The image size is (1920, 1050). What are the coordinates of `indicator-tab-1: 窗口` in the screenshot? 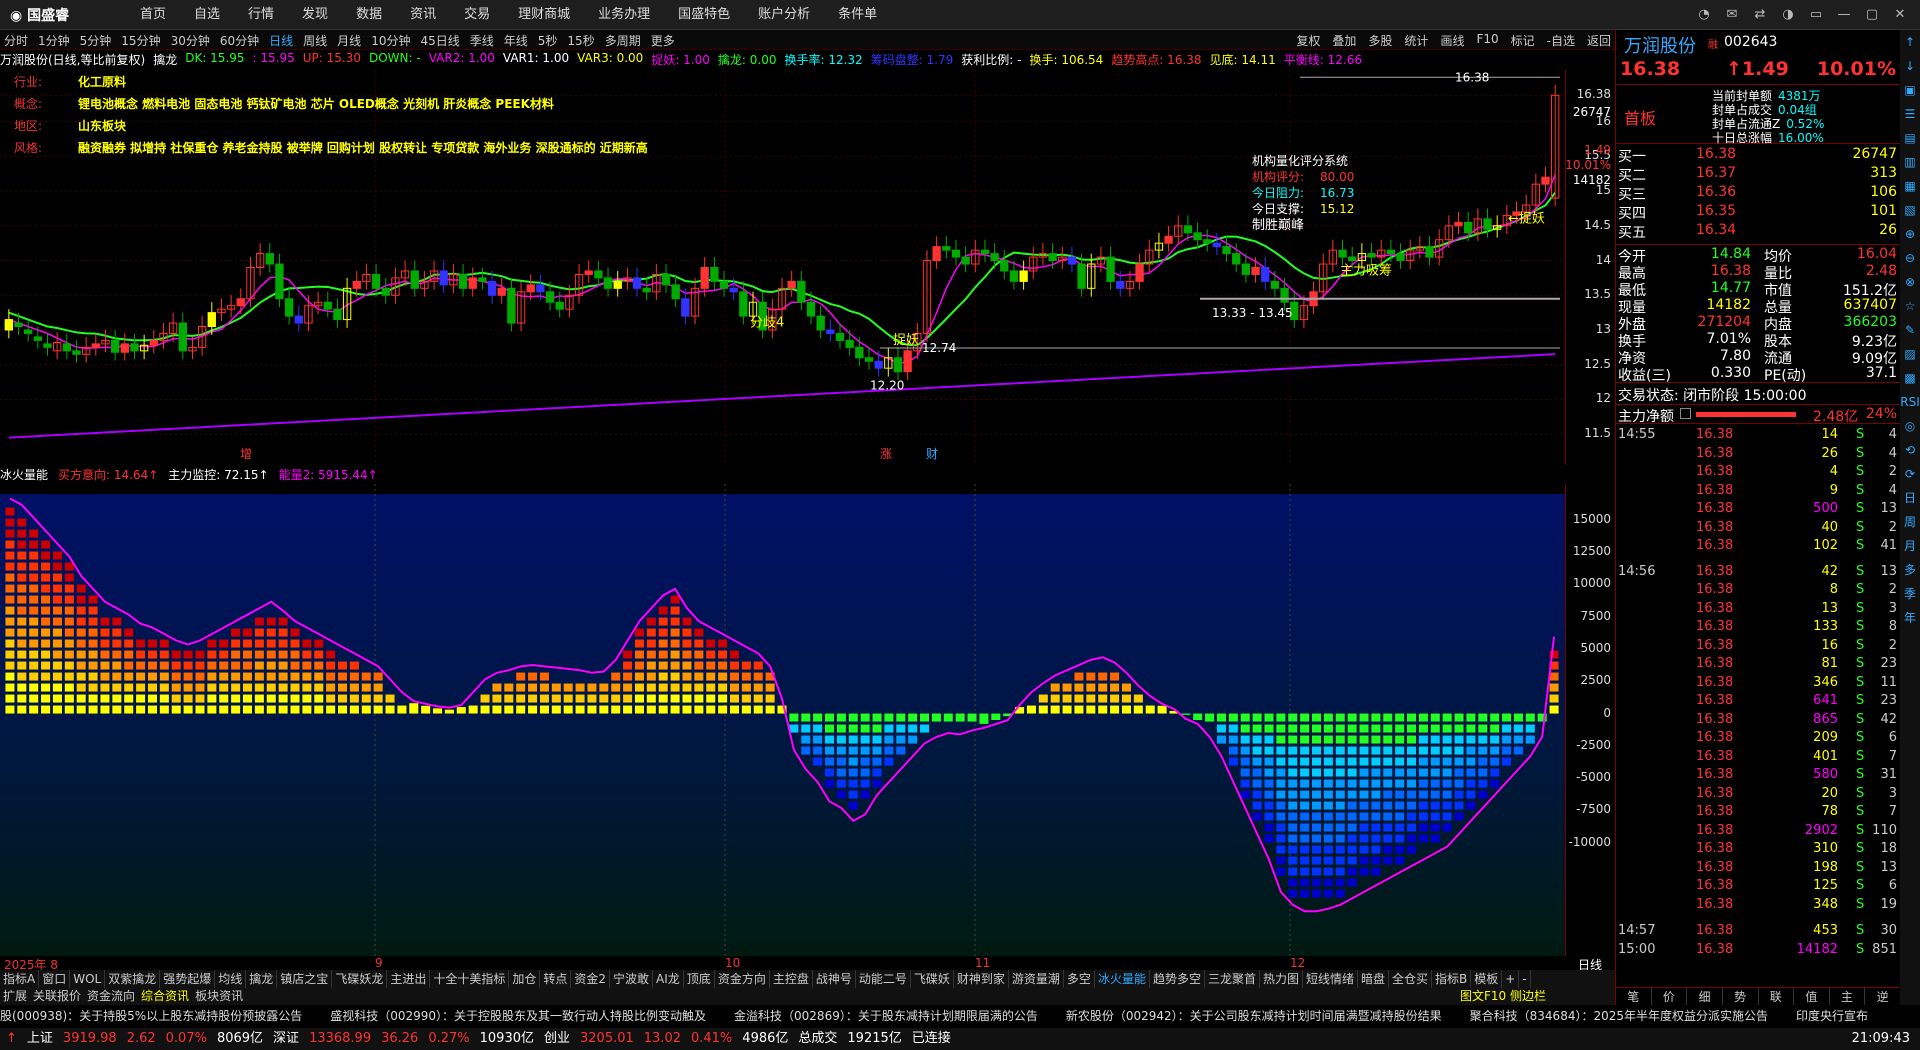 It's located at (55, 979).